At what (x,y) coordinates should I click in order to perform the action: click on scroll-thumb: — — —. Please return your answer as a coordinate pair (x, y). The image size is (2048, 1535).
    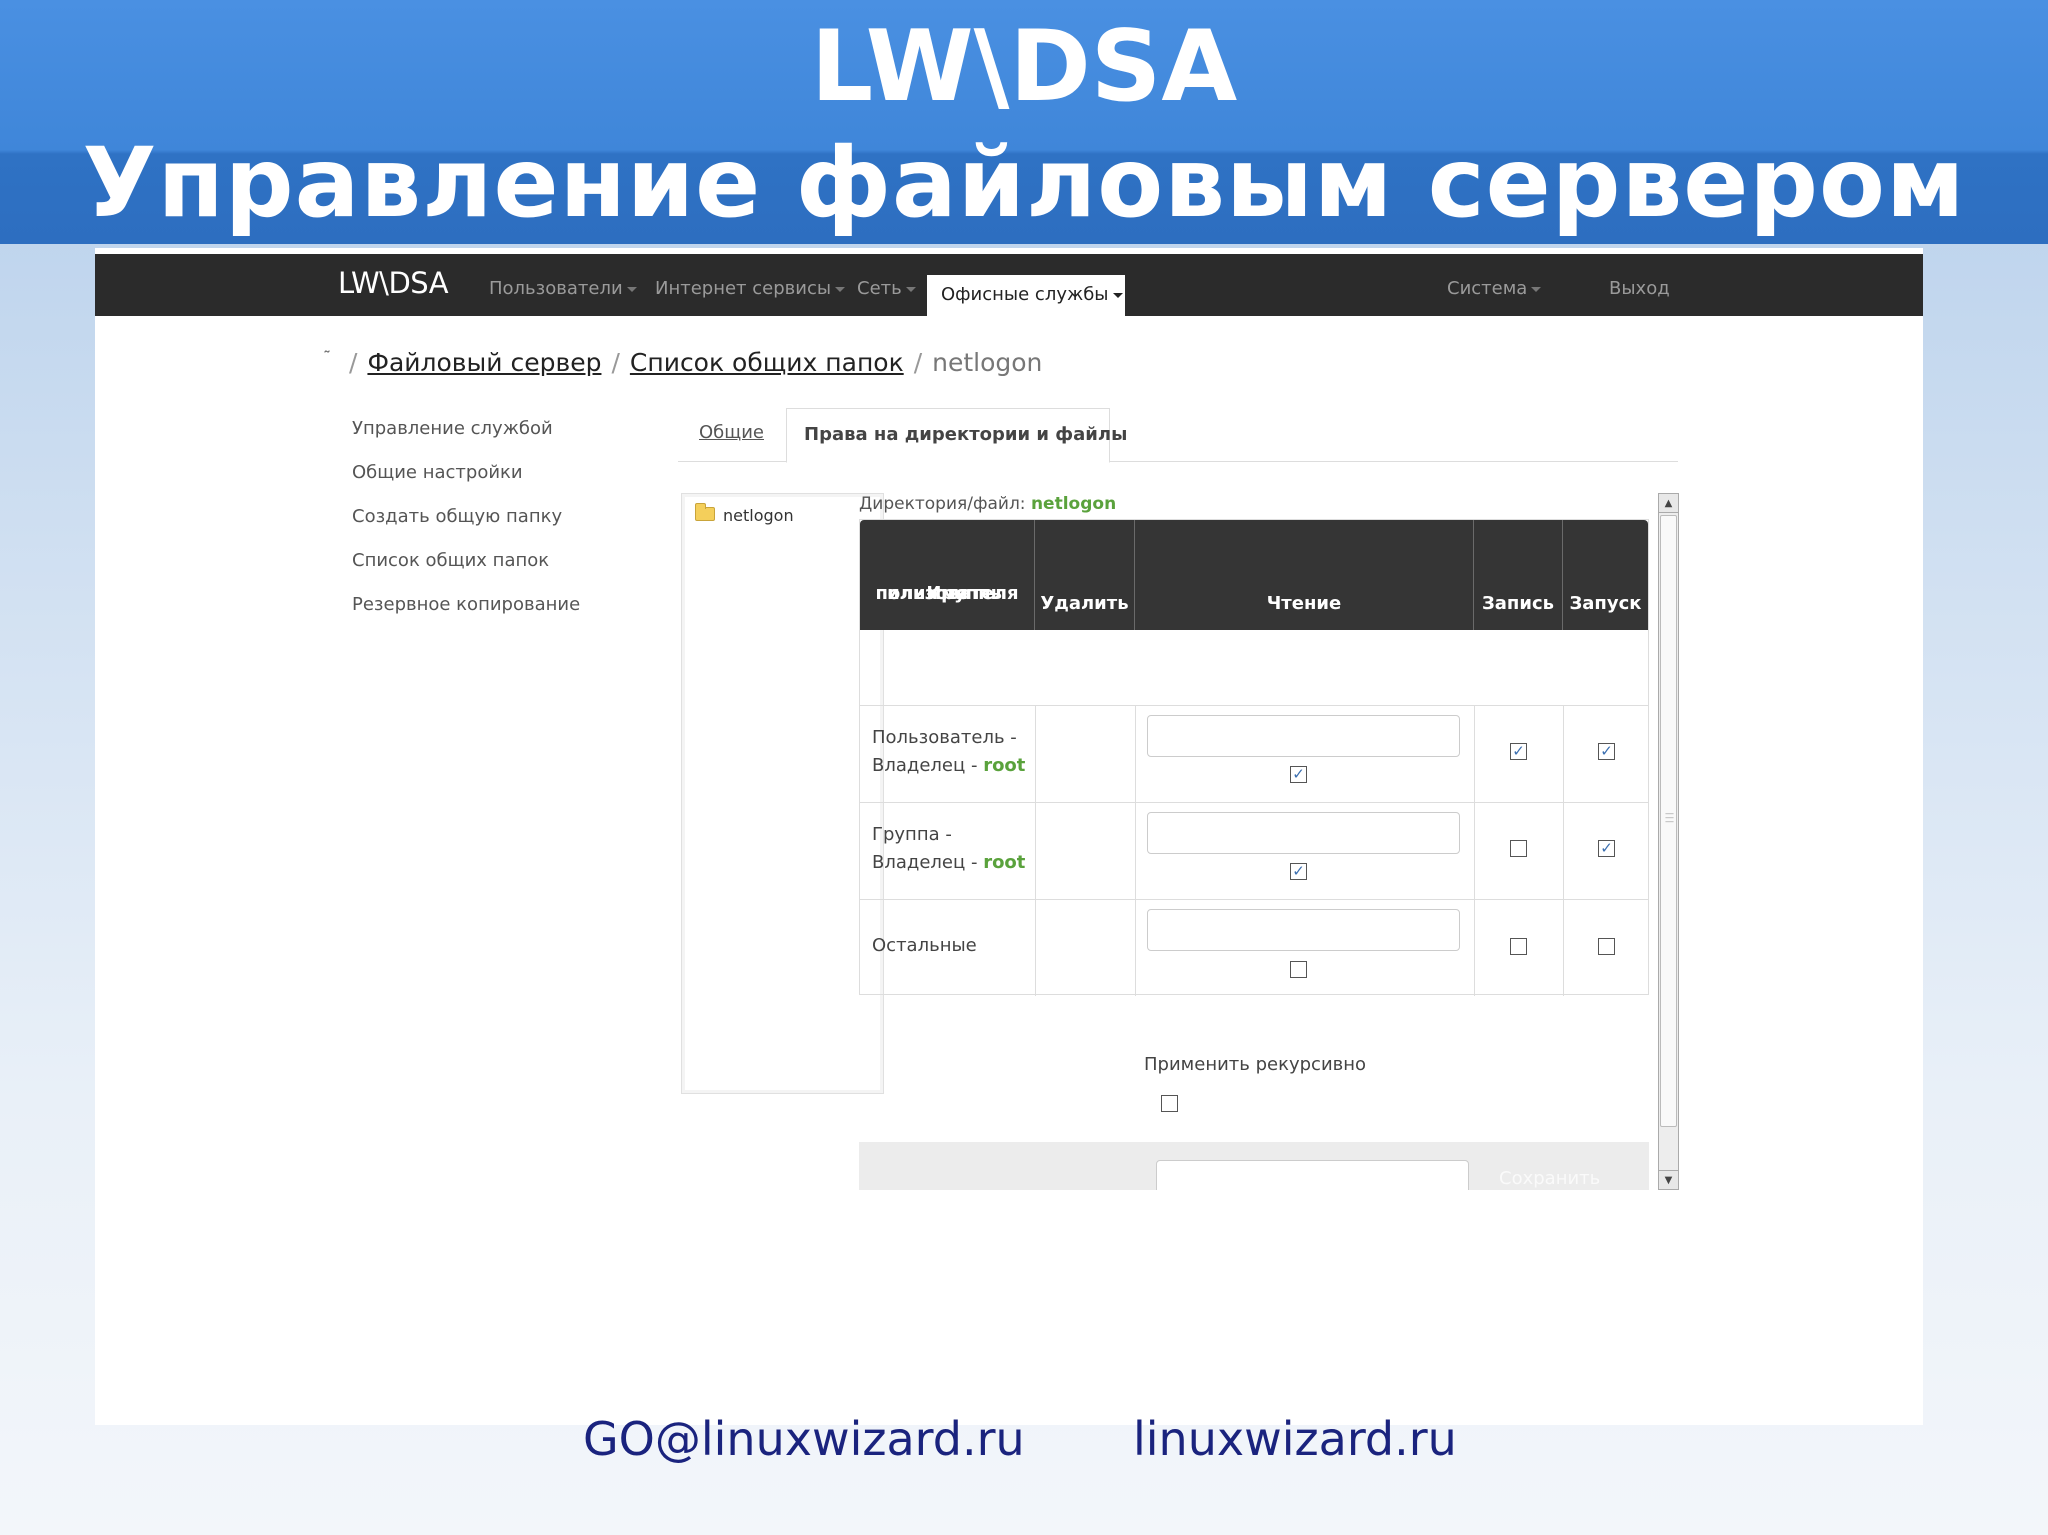
    Looking at the image, I should click on (1668, 821).